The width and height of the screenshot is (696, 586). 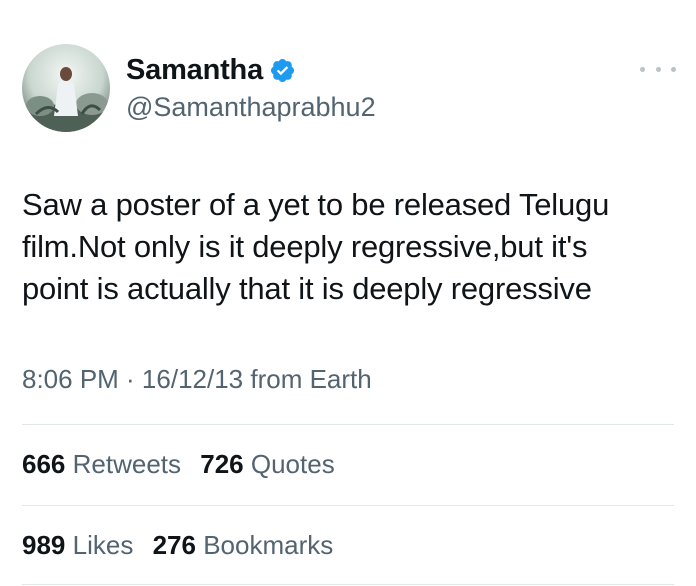 I want to click on likes-label: Likes, so click(x=103, y=545).